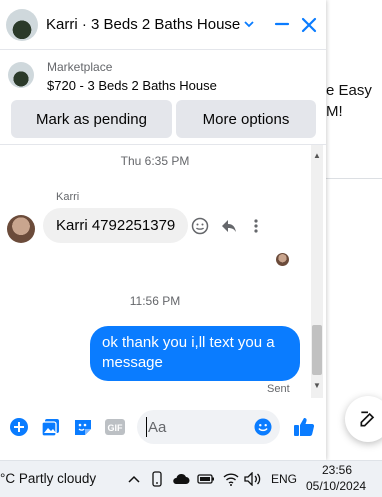  Describe the element at coordinates (317, 271) in the screenshot. I see `scrollbar: ▲ ▼` at that location.